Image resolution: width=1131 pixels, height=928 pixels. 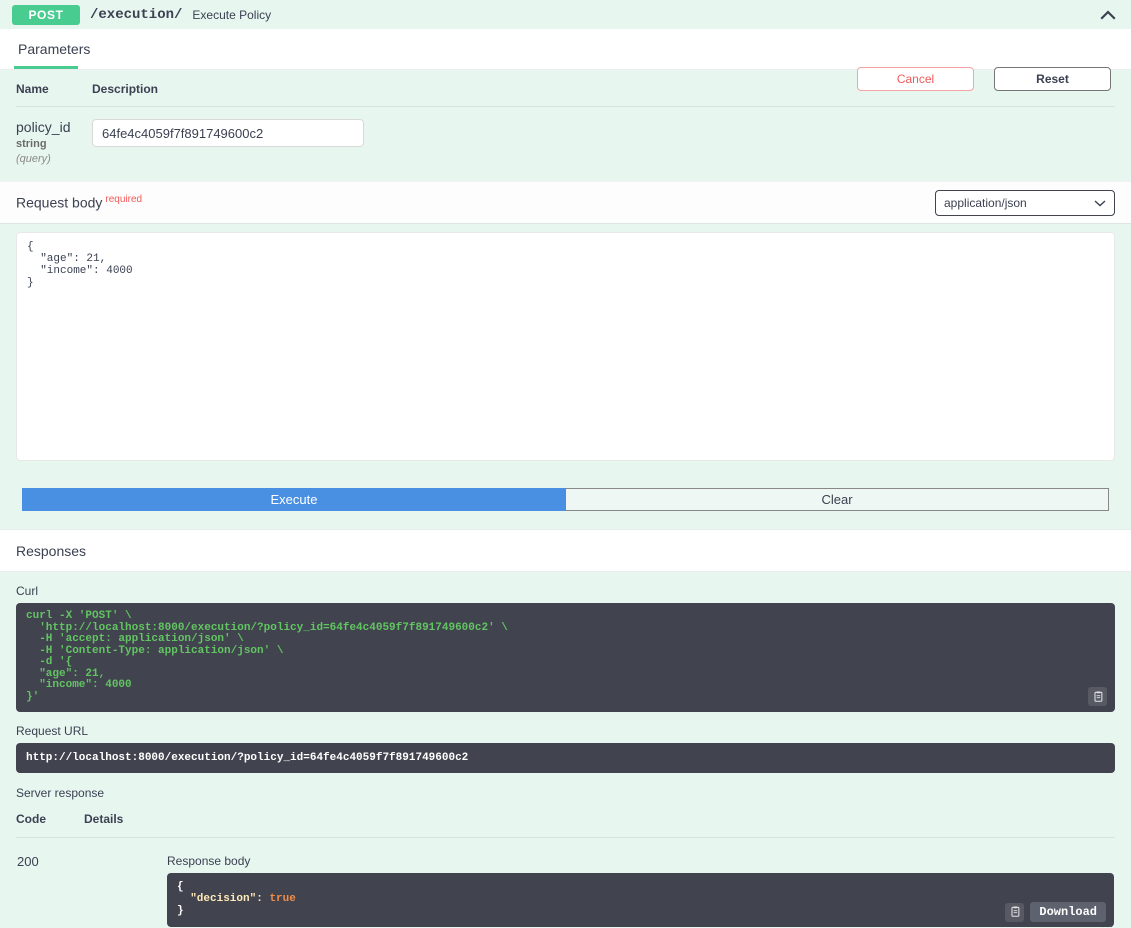 What do you see at coordinates (59, 202) in the screenshot?
I see `request-body-title: Request body` at bounding box center [59, 202].